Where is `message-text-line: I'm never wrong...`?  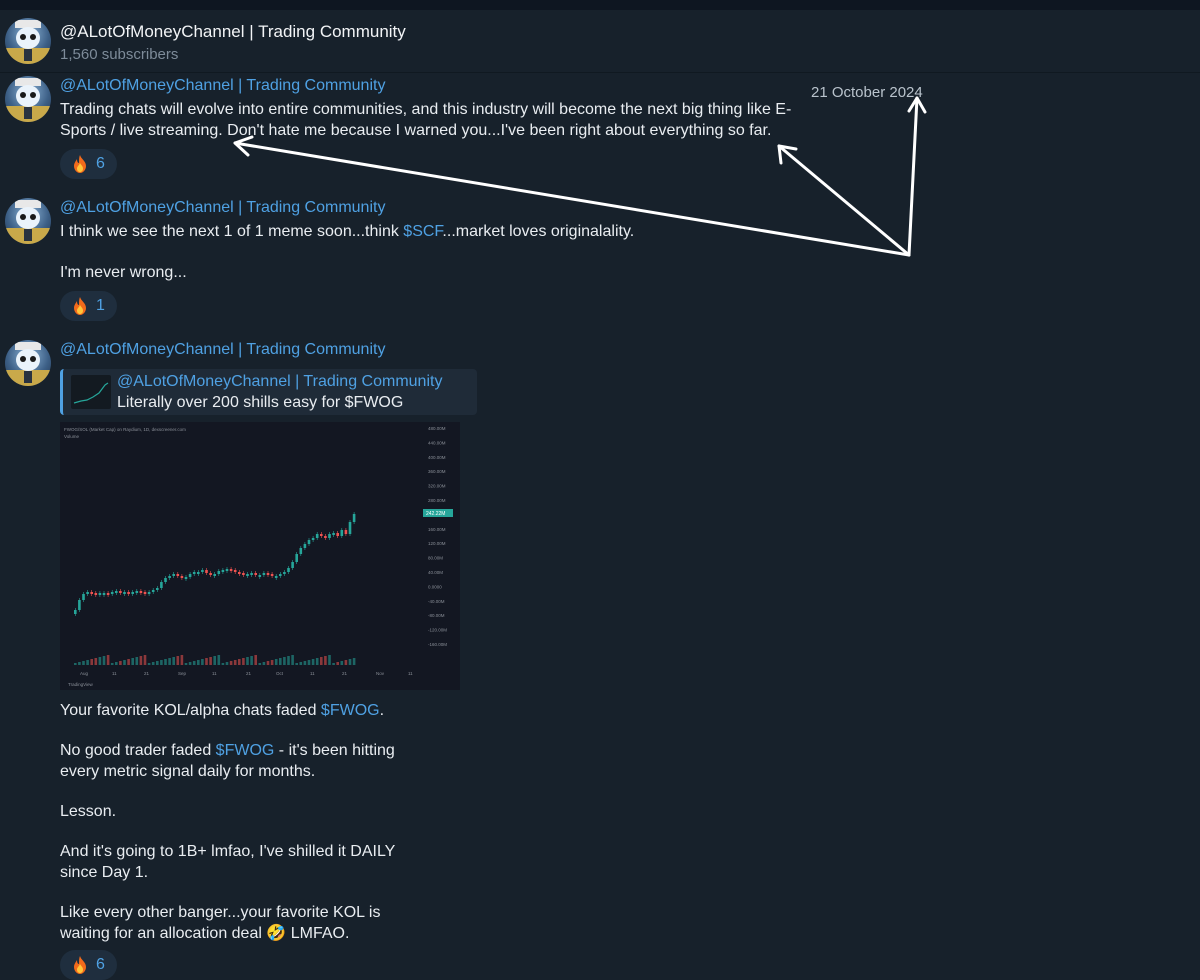 message-text-line: I'm never wrong... is located at coordinates (123, 272).